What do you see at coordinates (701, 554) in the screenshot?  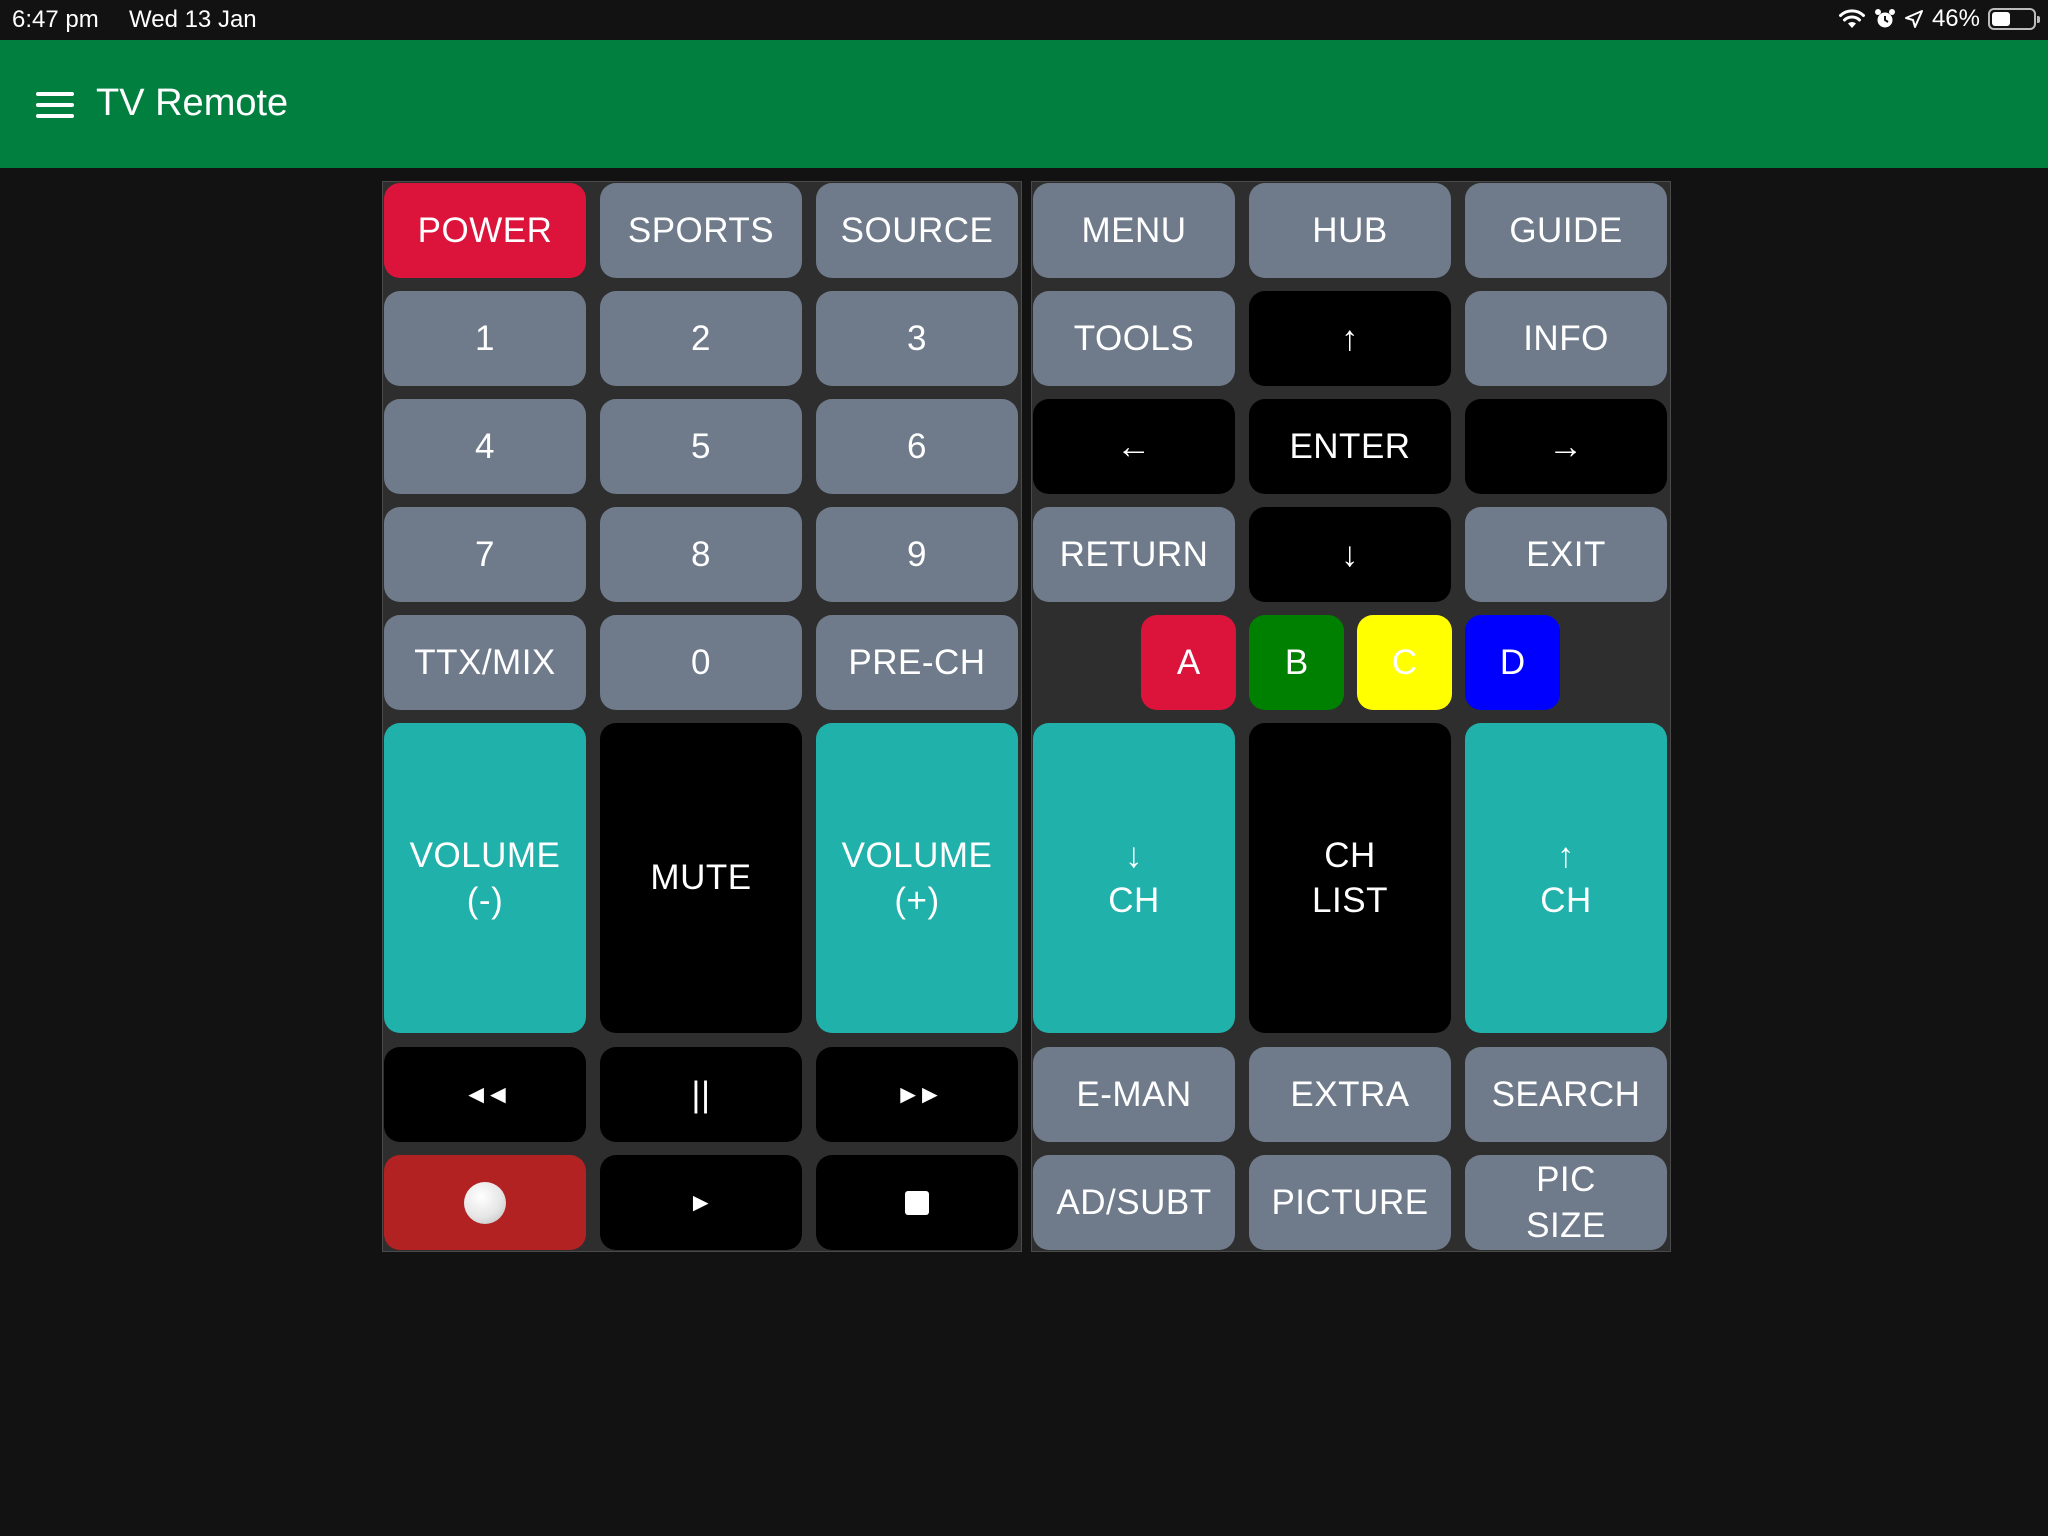 I see `number-8-button: 8` at bounding box center [701, 554].